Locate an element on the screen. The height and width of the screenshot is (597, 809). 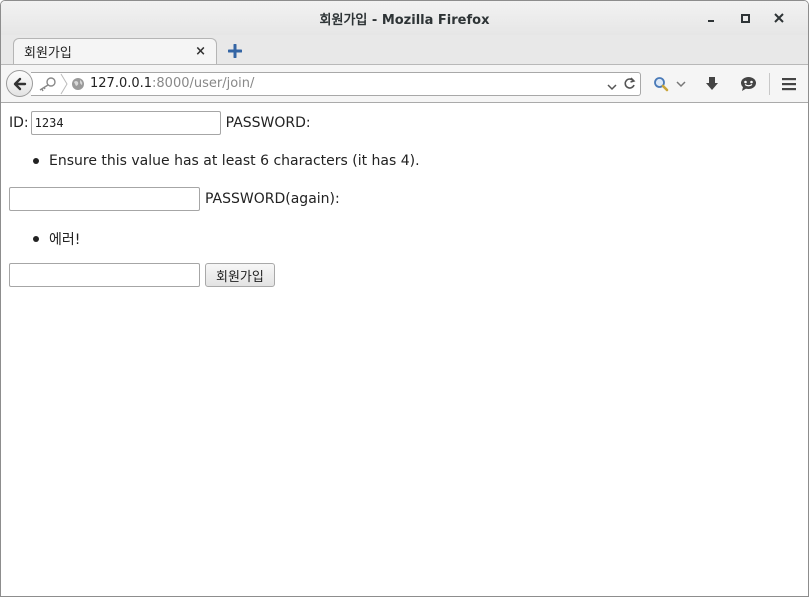
hamburger-menu-icon is located at coordinates (789, 84).